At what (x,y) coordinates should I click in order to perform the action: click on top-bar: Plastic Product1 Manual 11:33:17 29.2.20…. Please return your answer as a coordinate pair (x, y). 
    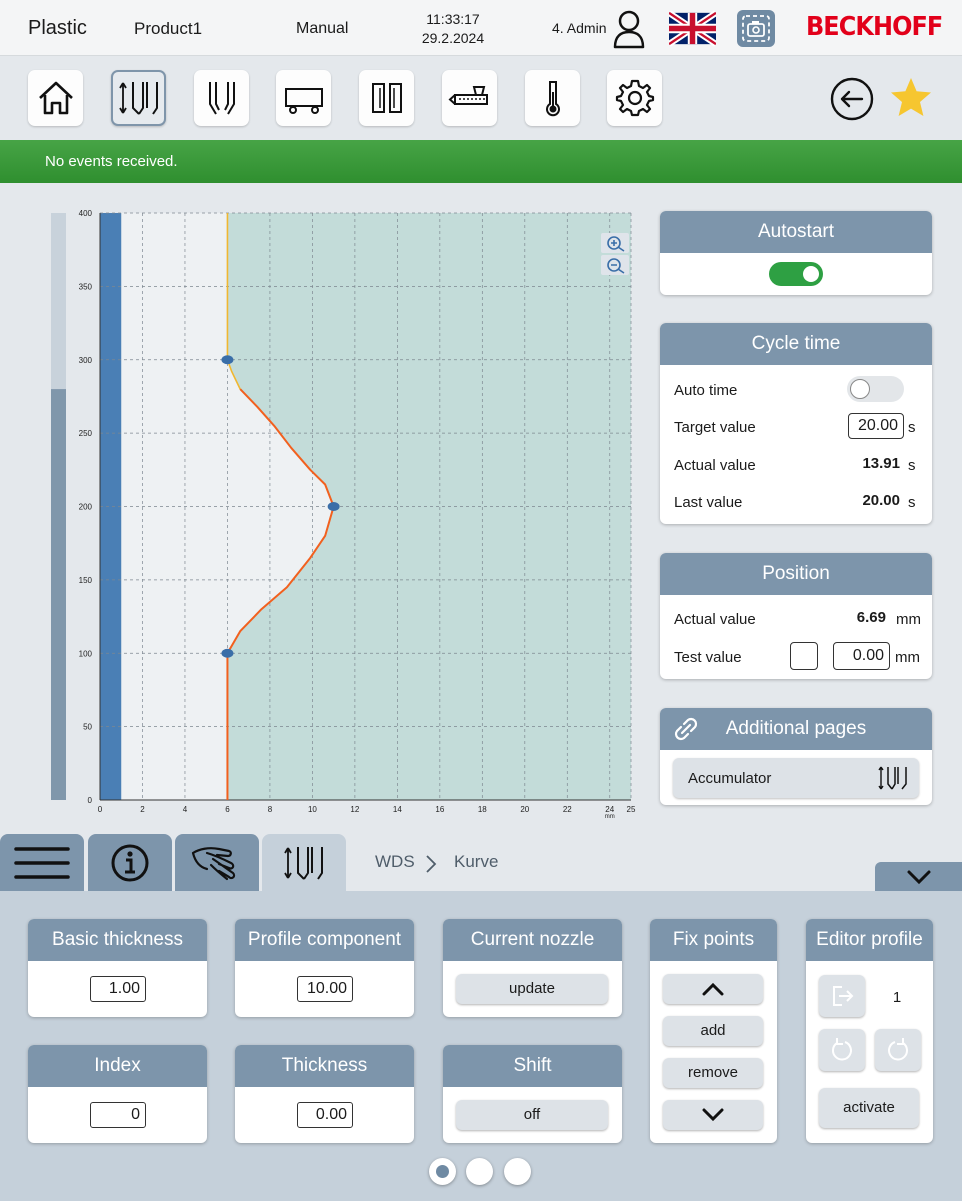
    Looking at the image, I should click on (481, 28).